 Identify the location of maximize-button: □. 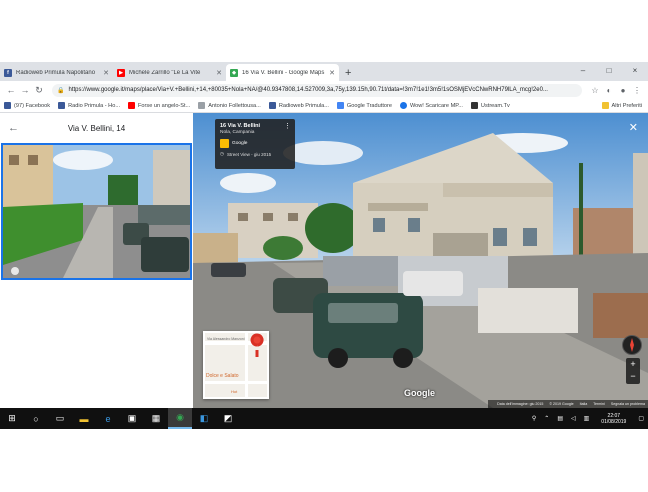
(609, 71).